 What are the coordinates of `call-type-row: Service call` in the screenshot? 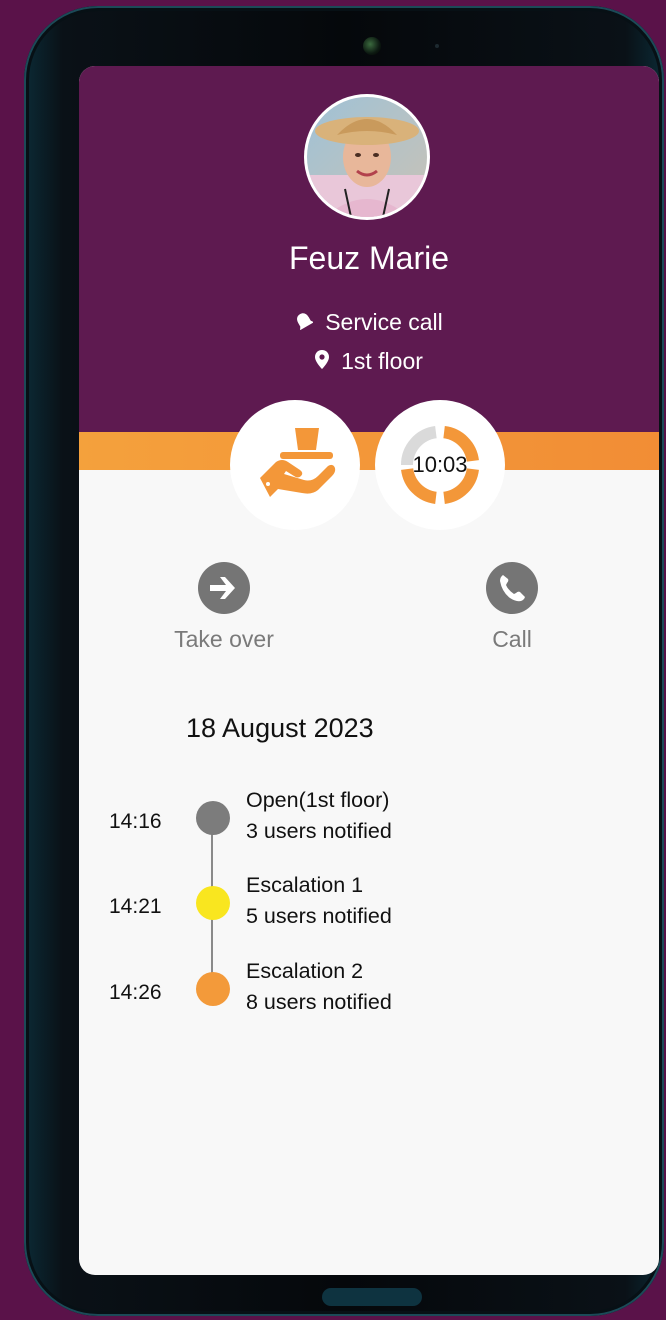 It's located at (369, 322).